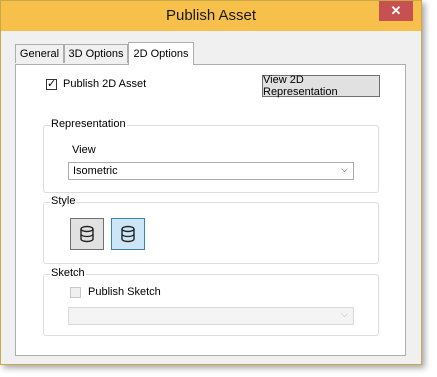 This screenshot has width=437, height=377. Describe the element at coordinates (211, 316) in the screenshot. I see `sketch-dropdown: ⌵` at that location.